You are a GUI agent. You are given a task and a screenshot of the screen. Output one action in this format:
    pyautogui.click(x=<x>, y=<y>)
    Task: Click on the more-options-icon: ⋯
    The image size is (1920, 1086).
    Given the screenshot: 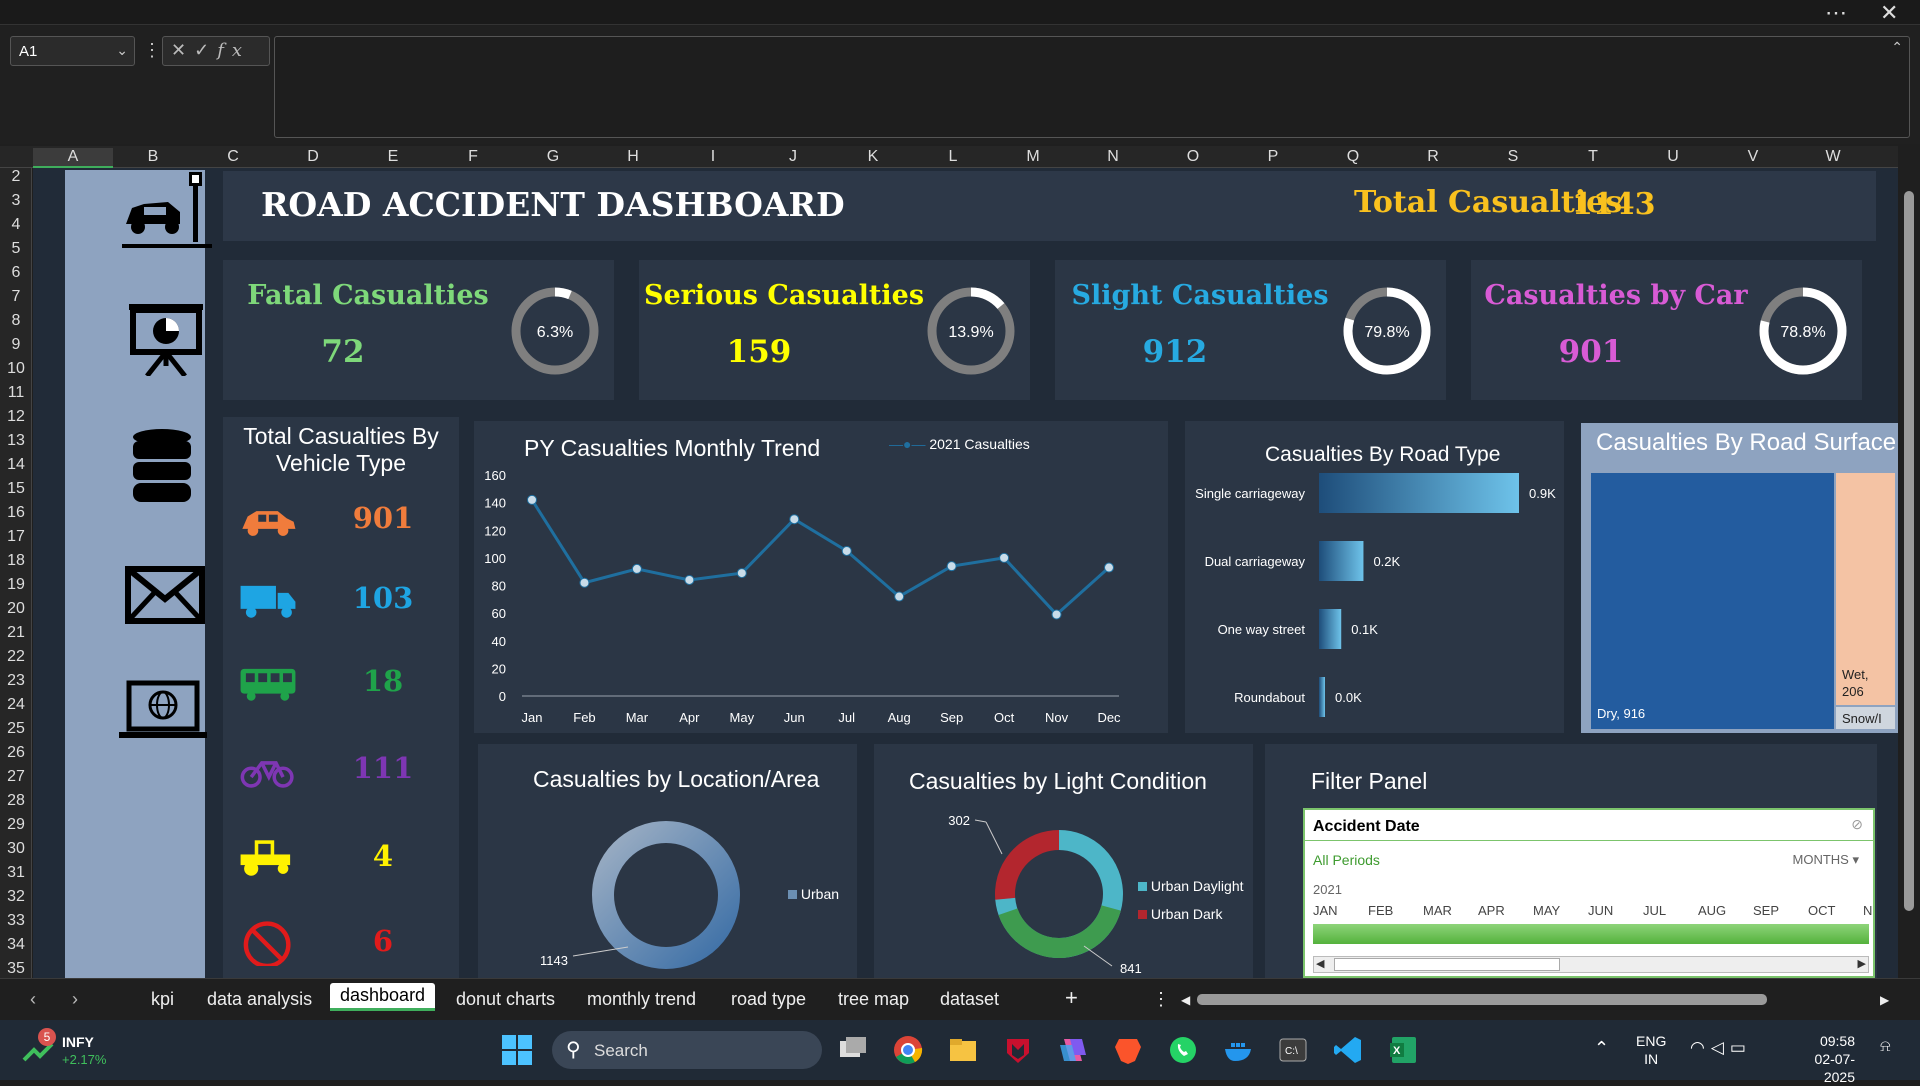 What is the action you would take?
    pyautogui.click(x=1836, y=13)
    